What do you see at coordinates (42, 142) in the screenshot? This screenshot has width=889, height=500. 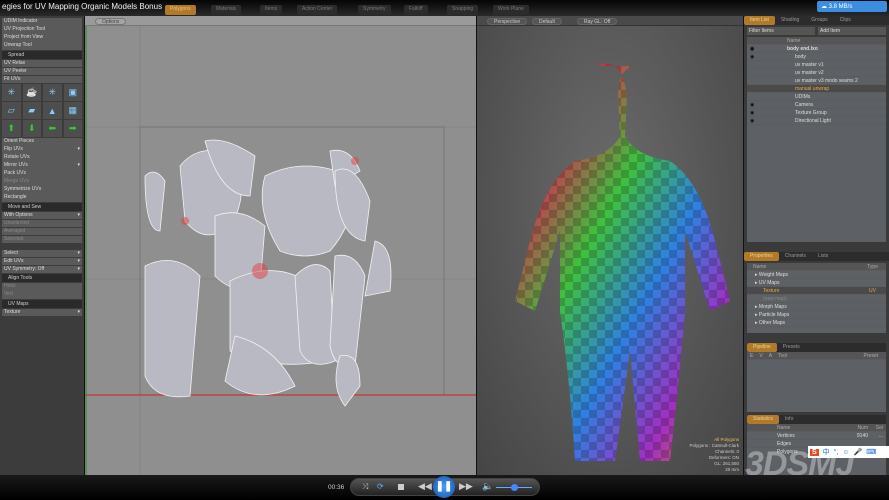 I see `tool-button: Orient Pieces` at bounding box center [42, 142].